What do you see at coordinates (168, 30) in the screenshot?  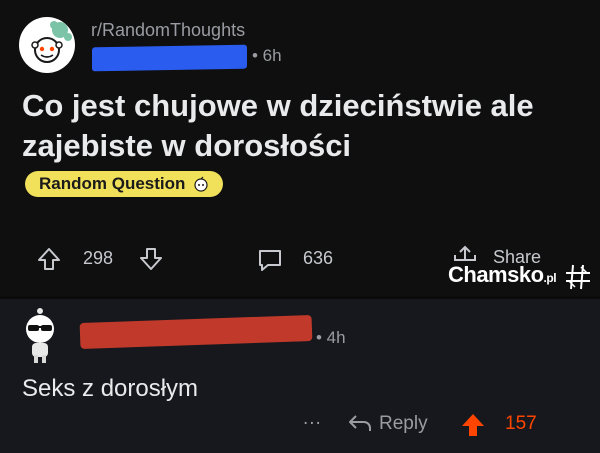 I see `subreddit-name: r/RandomThoughts` at bounding box center [168, 30].